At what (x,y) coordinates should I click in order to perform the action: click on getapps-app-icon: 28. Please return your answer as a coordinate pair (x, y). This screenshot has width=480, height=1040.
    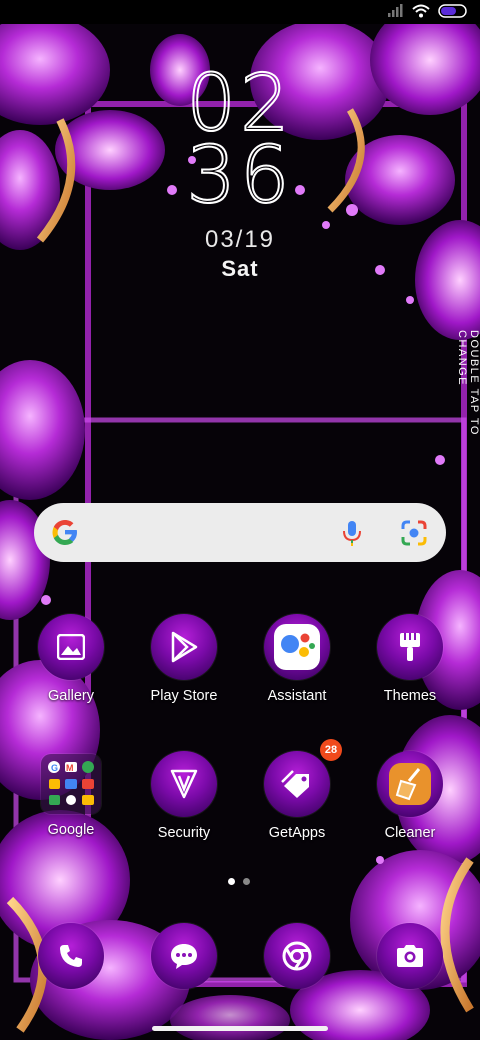
    Looking at the image, I should click on (303, 778).